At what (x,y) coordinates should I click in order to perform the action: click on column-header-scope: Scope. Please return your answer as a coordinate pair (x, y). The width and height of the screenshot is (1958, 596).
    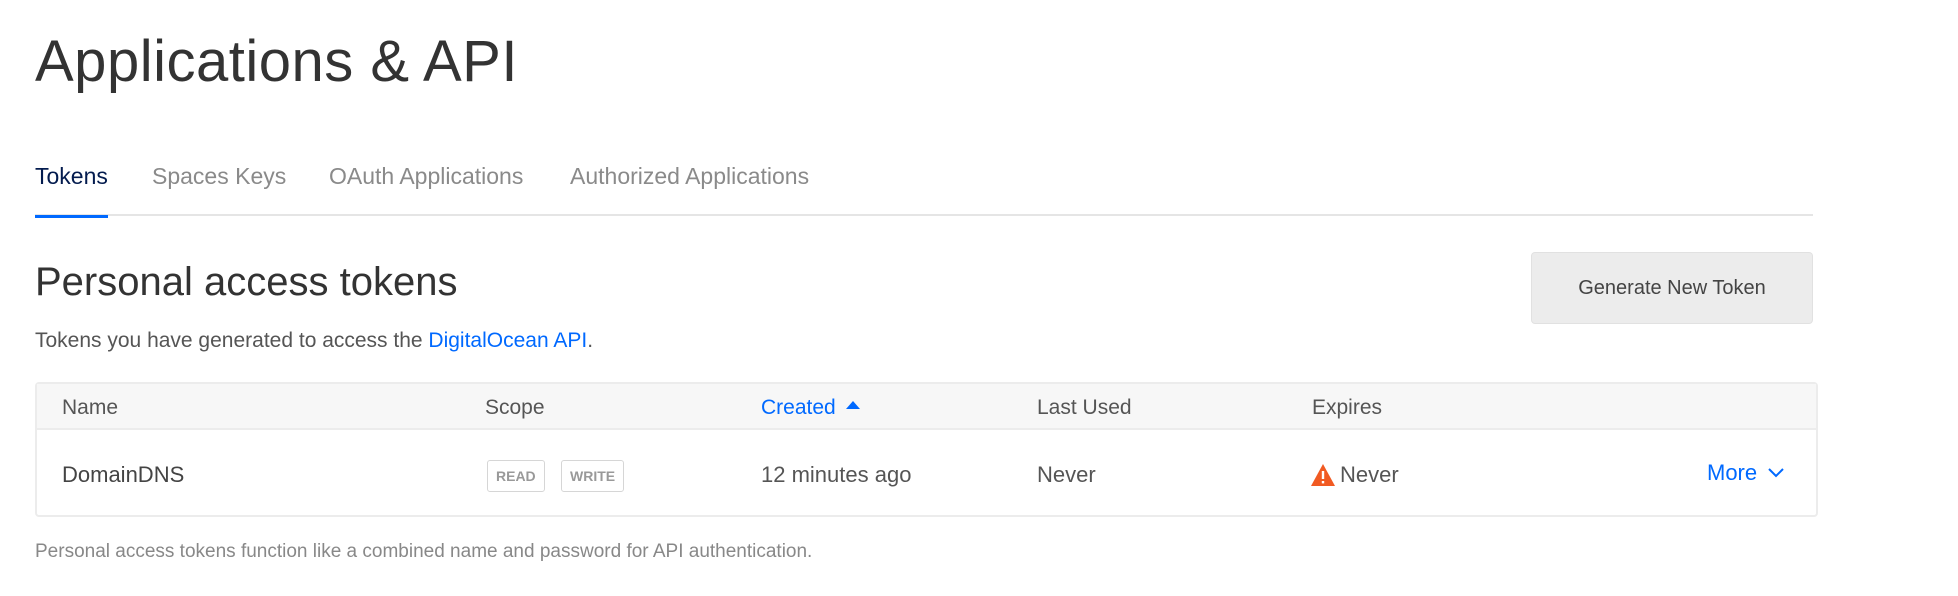
    Looking at the image, I should click on (515, 407).